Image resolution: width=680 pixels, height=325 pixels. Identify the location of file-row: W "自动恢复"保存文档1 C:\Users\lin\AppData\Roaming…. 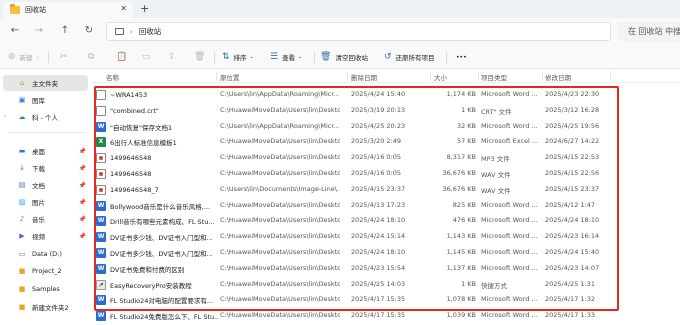
(386, 127).